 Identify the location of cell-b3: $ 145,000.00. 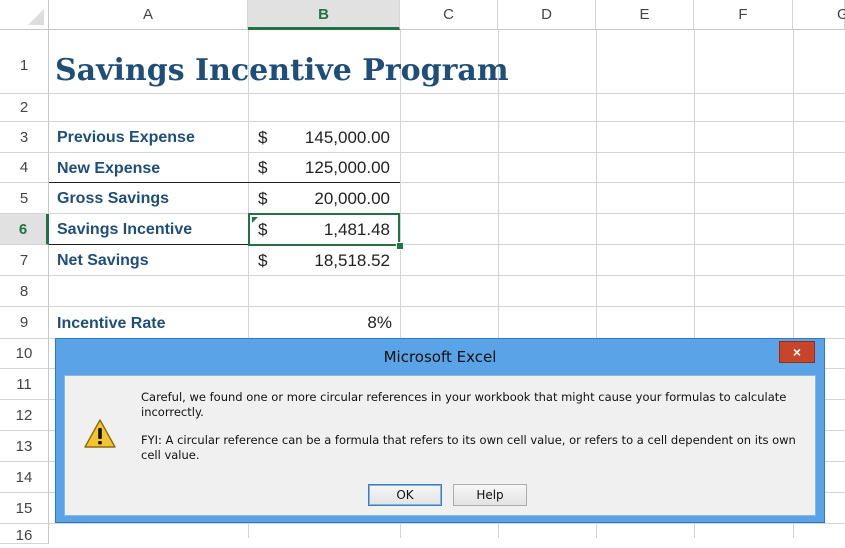
(324, 137).